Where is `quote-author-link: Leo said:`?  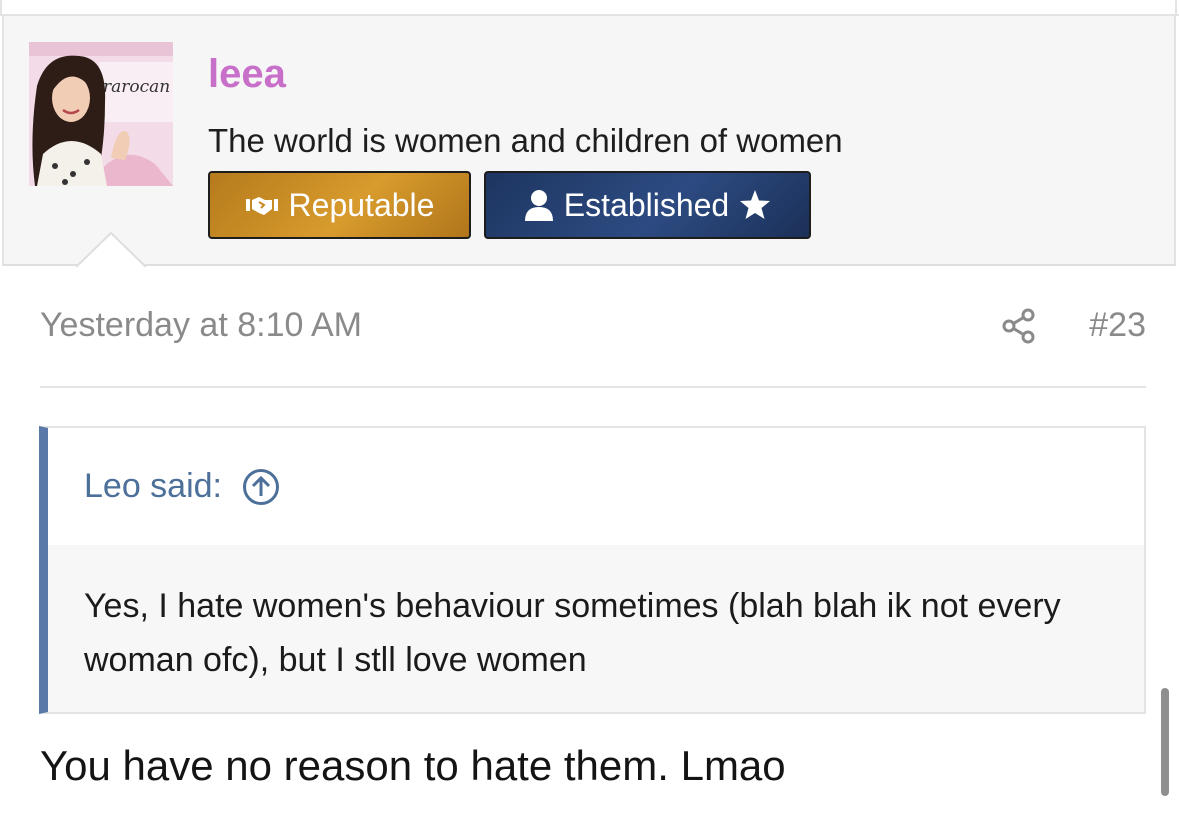
quote-author-link: Leo said: is located at coordinates (153, 486).